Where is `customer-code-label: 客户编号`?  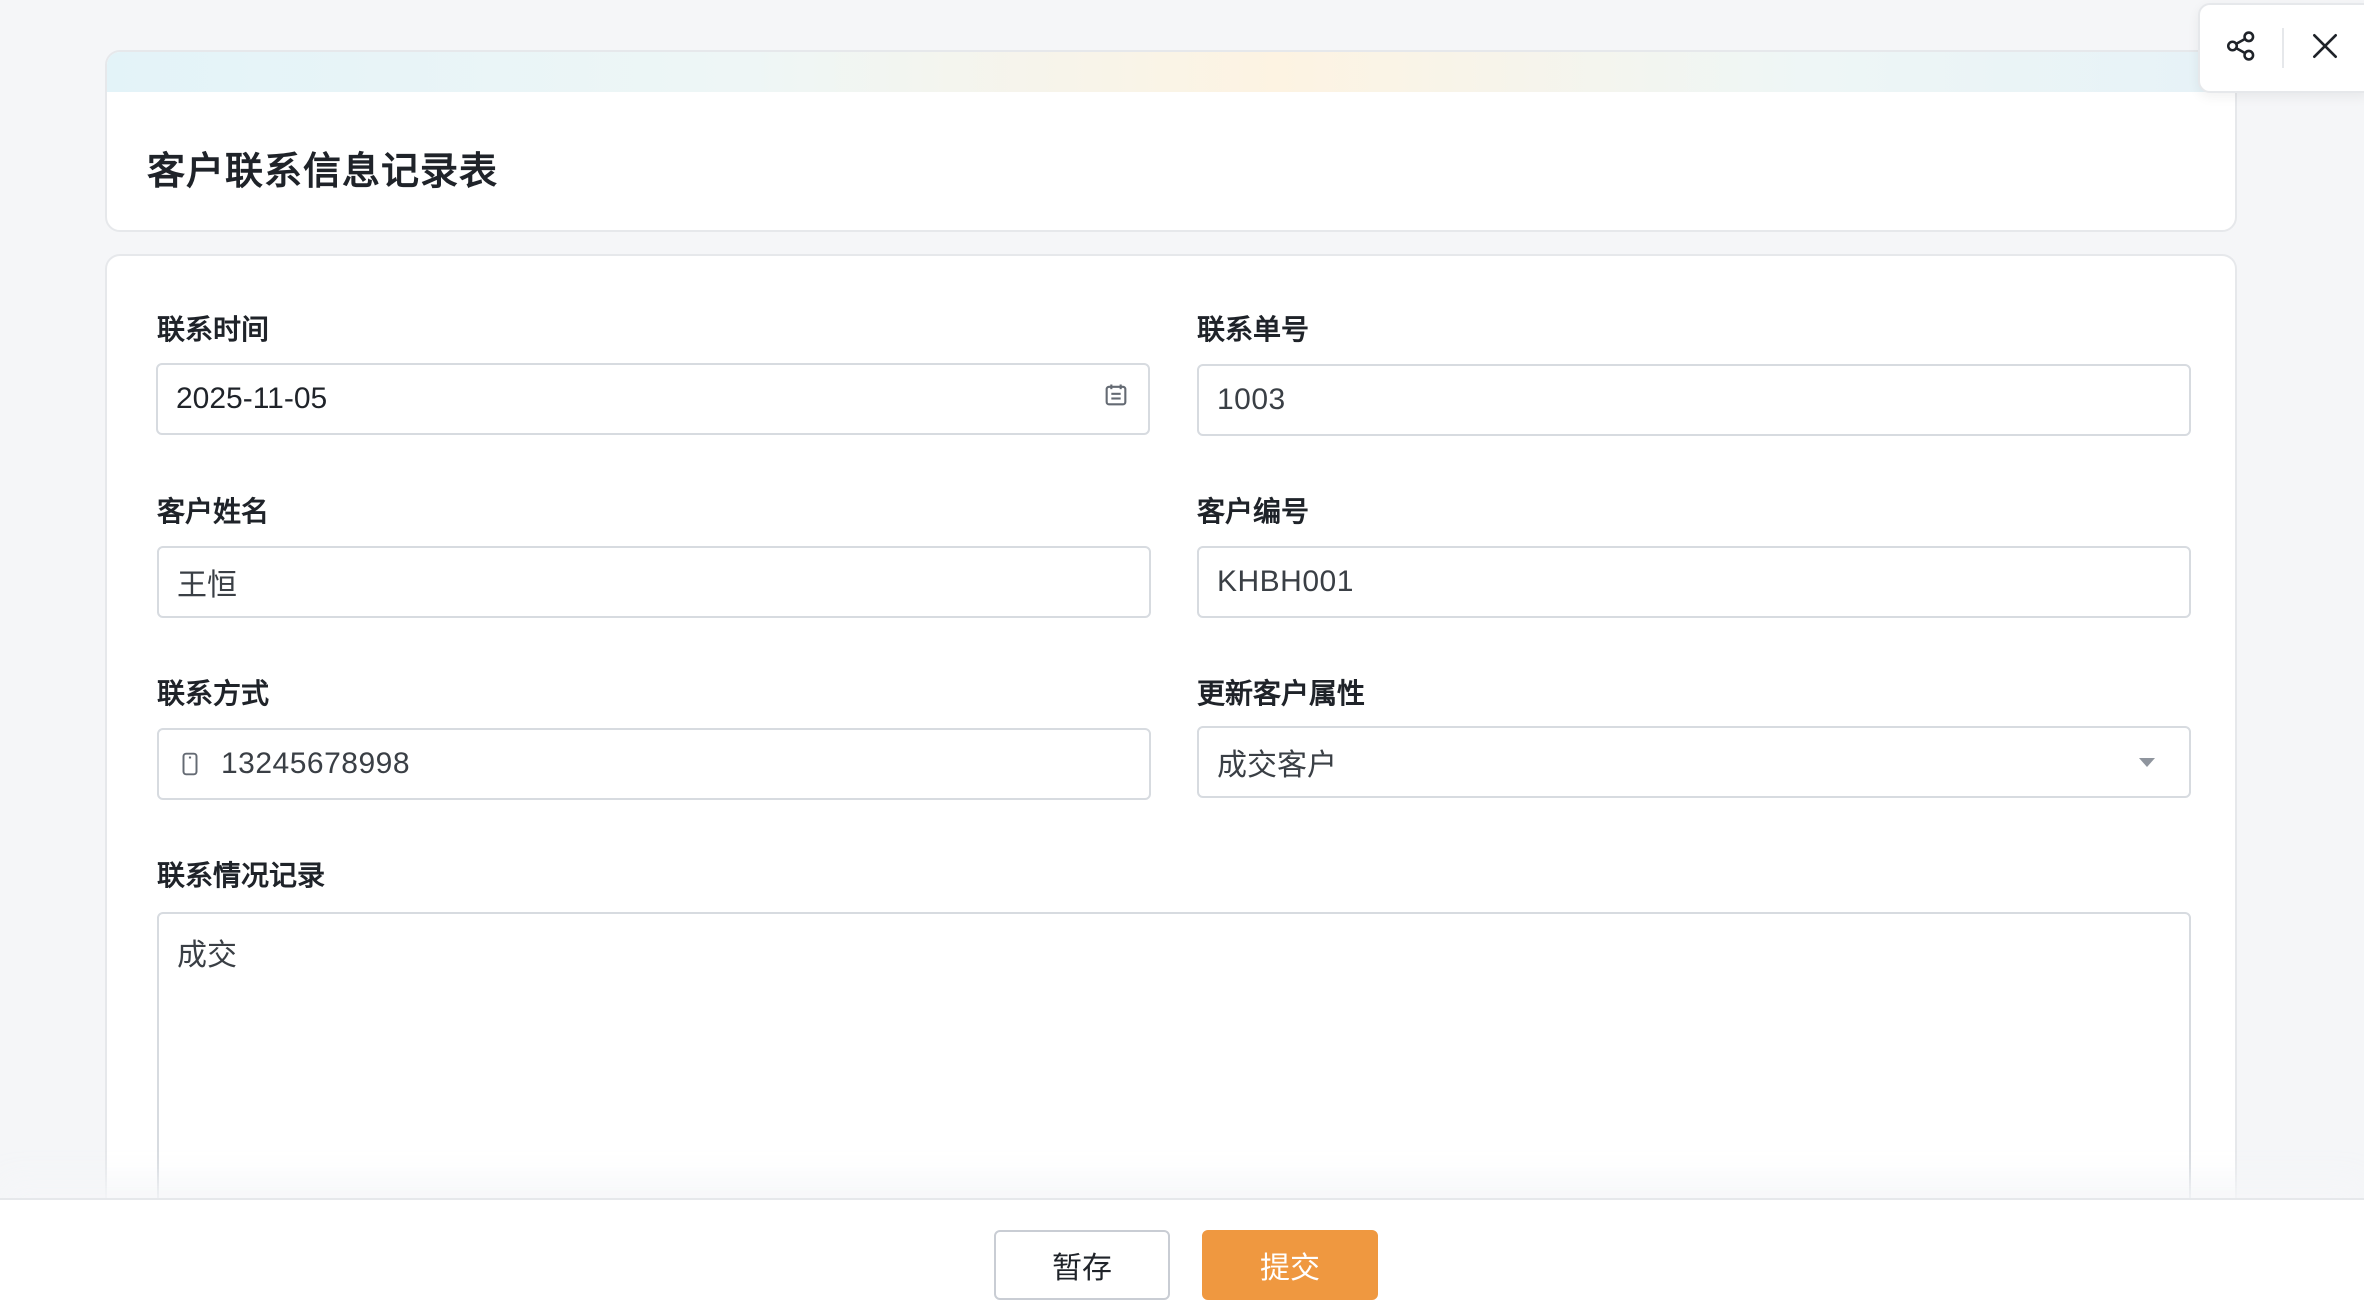
customer-code-label: 客户编号 is located at coordinates (1253, 511).